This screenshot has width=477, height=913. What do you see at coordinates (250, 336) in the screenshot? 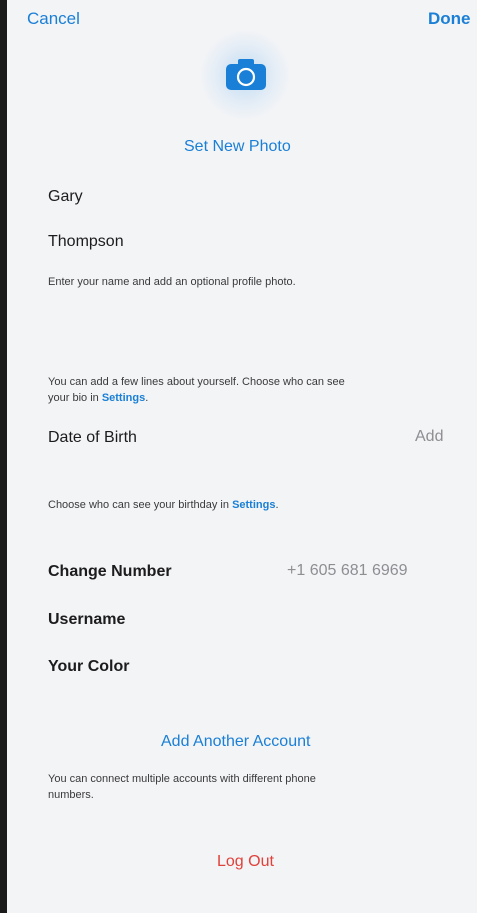
I see `bio-input` at bounding box center [250, 336].